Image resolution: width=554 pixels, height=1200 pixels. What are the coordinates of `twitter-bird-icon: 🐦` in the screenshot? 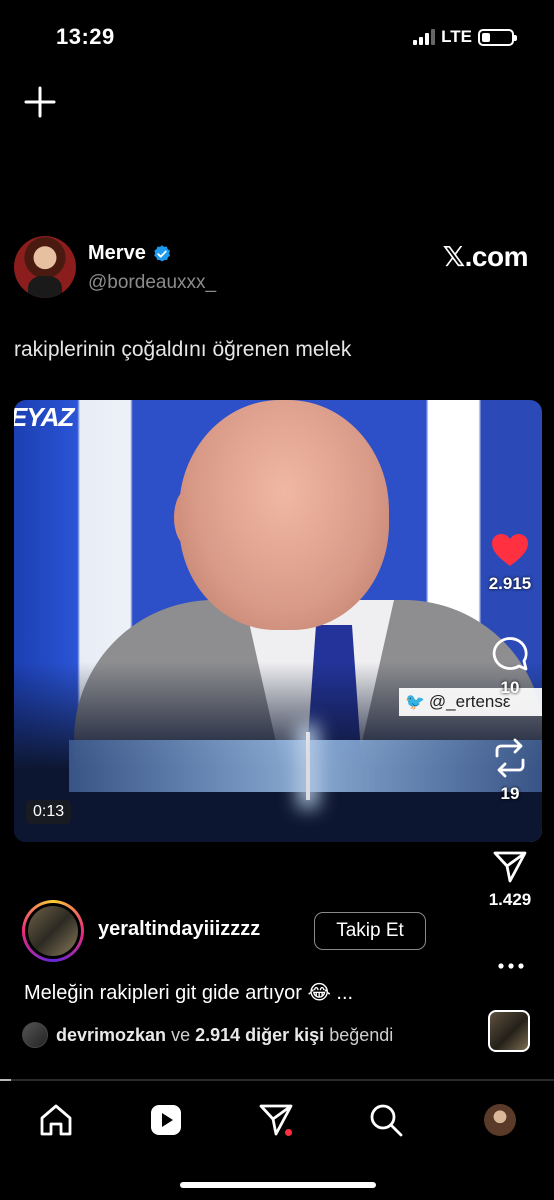 It's located at (415, 702).